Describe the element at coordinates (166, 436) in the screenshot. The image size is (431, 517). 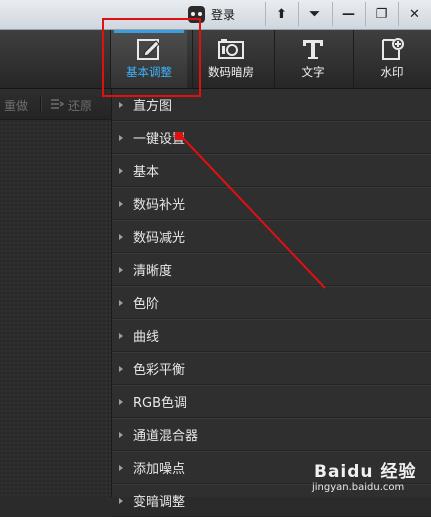
I see `menu-item-label: 通道混合器` at that location.